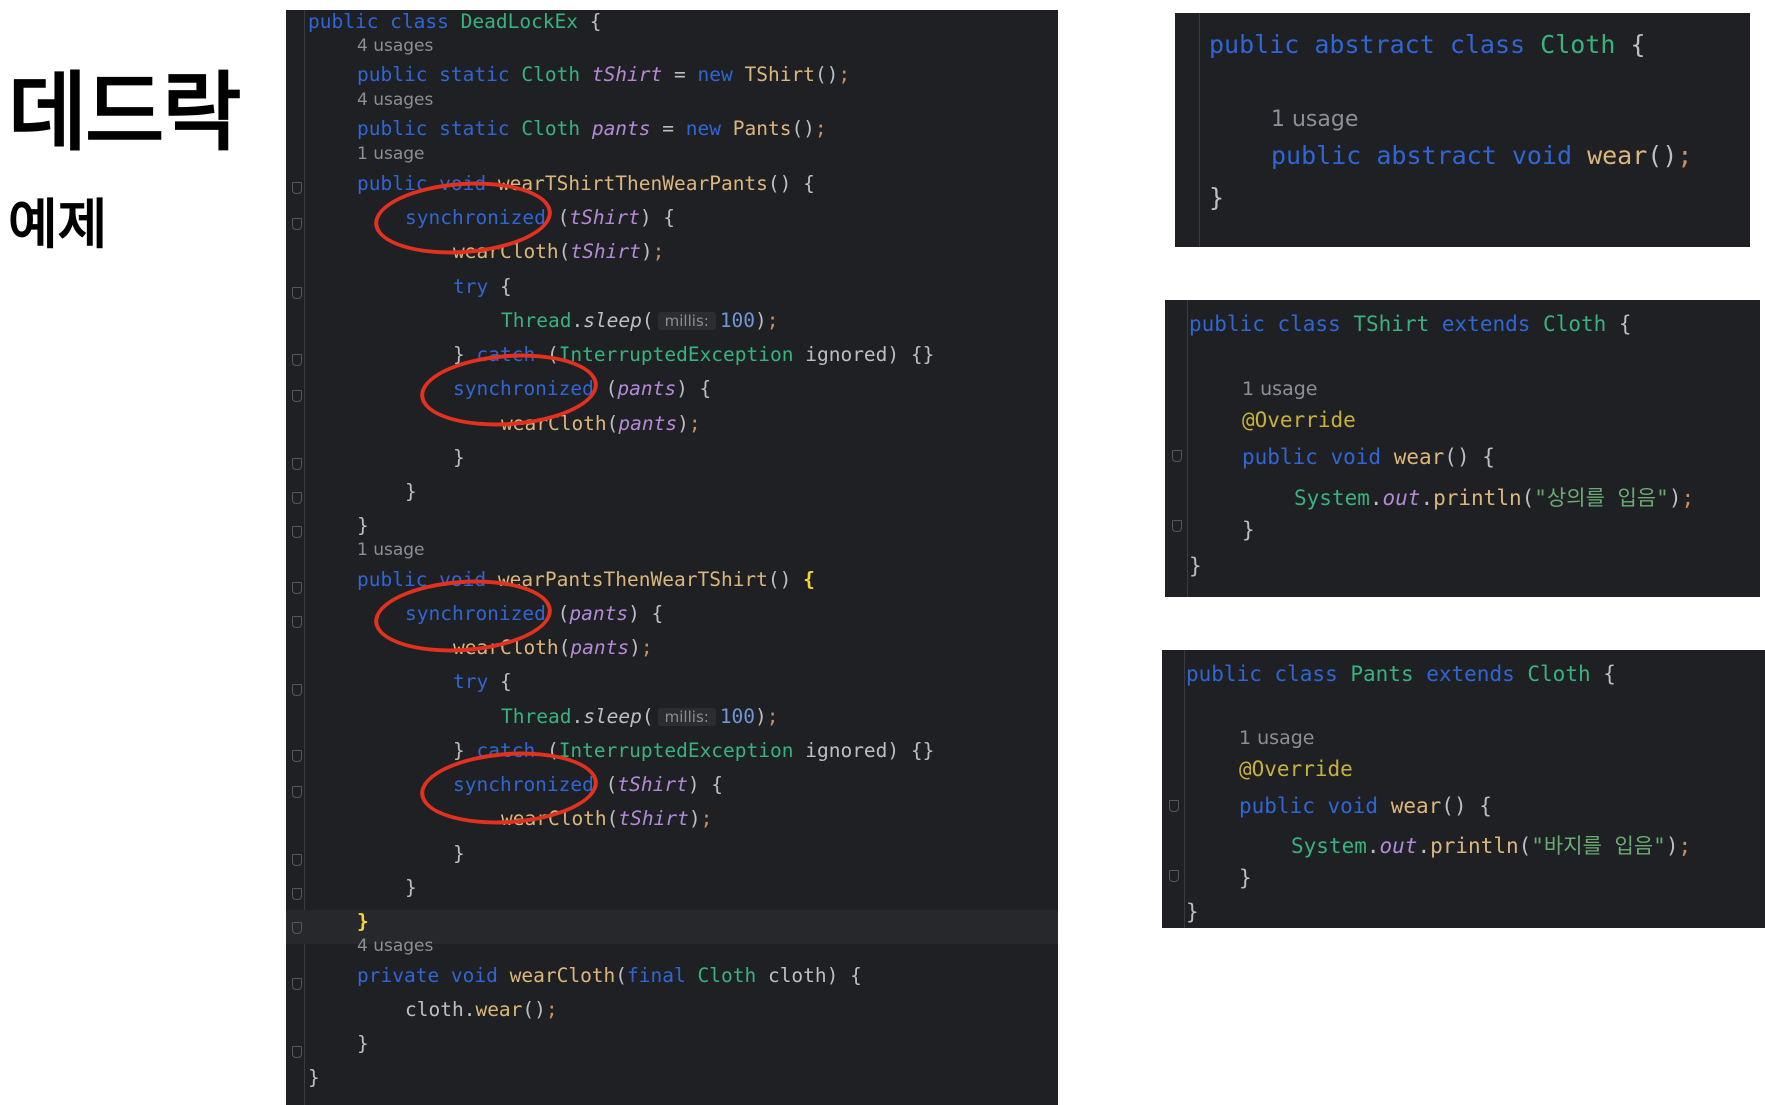 The image size is (1765, 1105). I want to click on code-token: out, so click(1401, 498).